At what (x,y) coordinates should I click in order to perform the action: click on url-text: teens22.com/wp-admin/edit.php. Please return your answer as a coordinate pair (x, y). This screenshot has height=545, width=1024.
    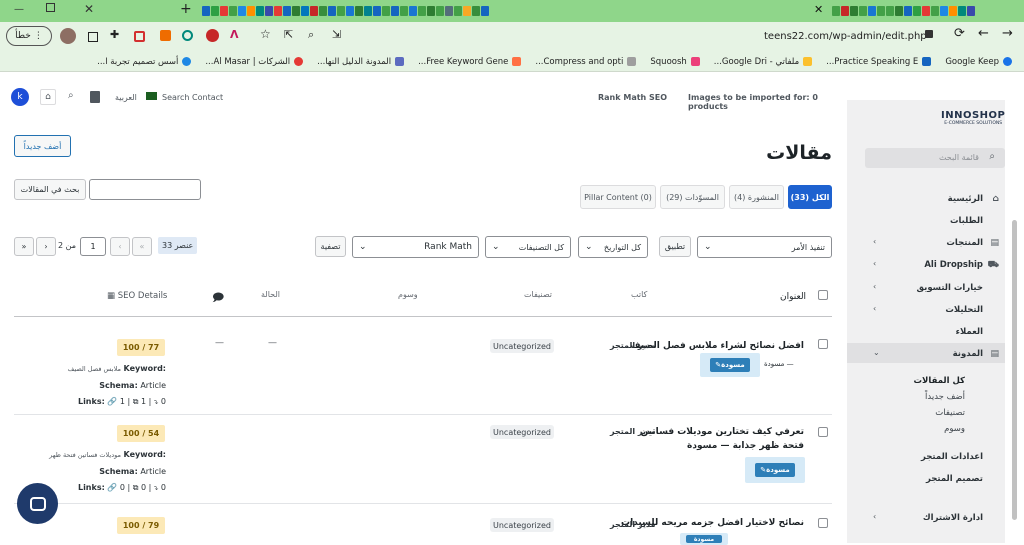
    Looking at the image, I should click on (845, 36).